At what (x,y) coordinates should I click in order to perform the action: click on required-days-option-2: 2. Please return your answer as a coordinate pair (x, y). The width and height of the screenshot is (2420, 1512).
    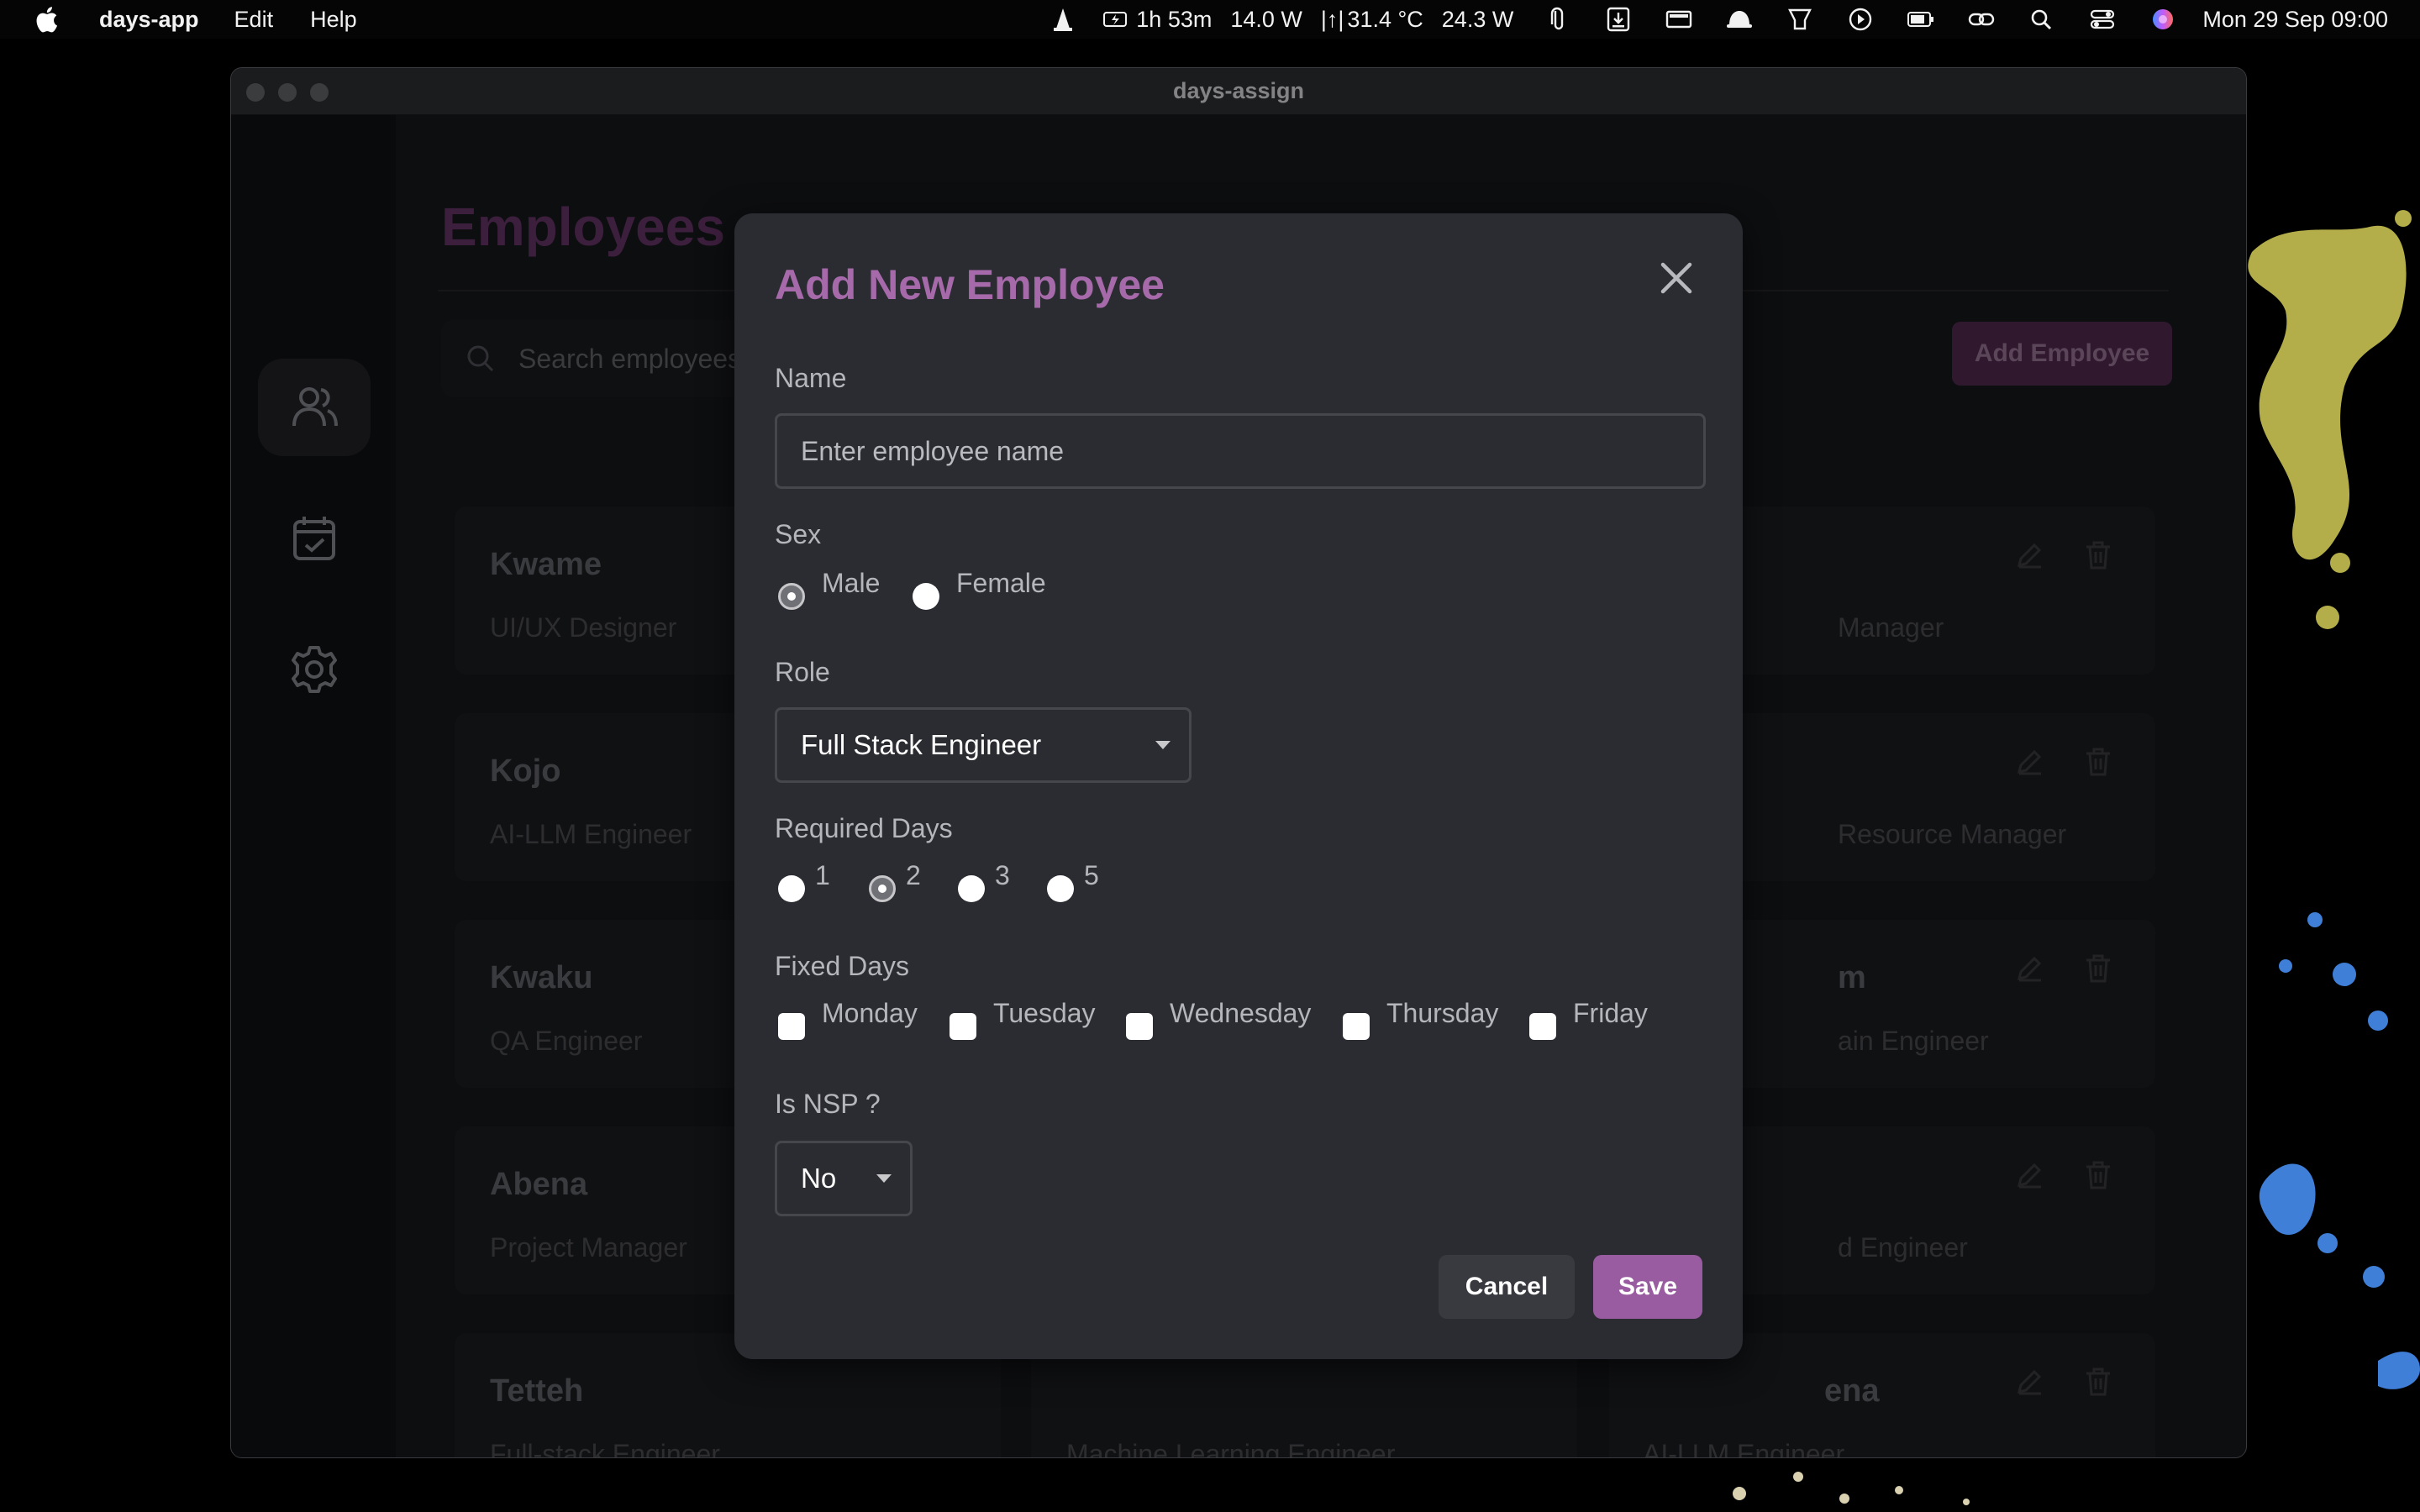
    Looking at the image, I should click on (895, 881).